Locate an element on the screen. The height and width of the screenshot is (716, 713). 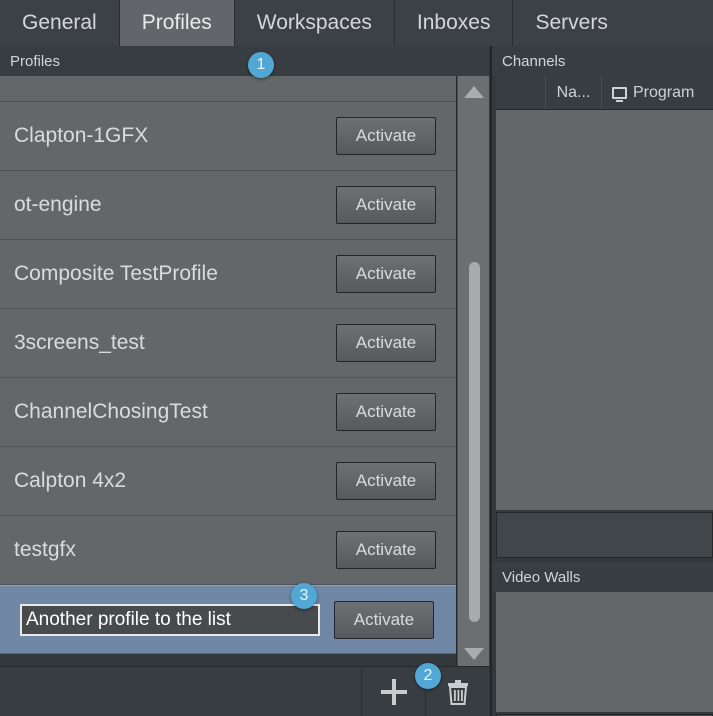
profiles-scrollbar is located at coordinates (473, 373).